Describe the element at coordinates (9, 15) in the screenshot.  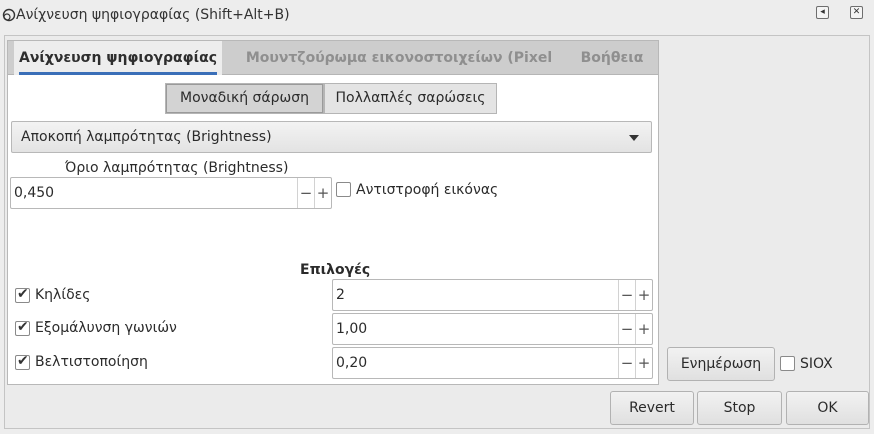
I see `app-icon` at that location.